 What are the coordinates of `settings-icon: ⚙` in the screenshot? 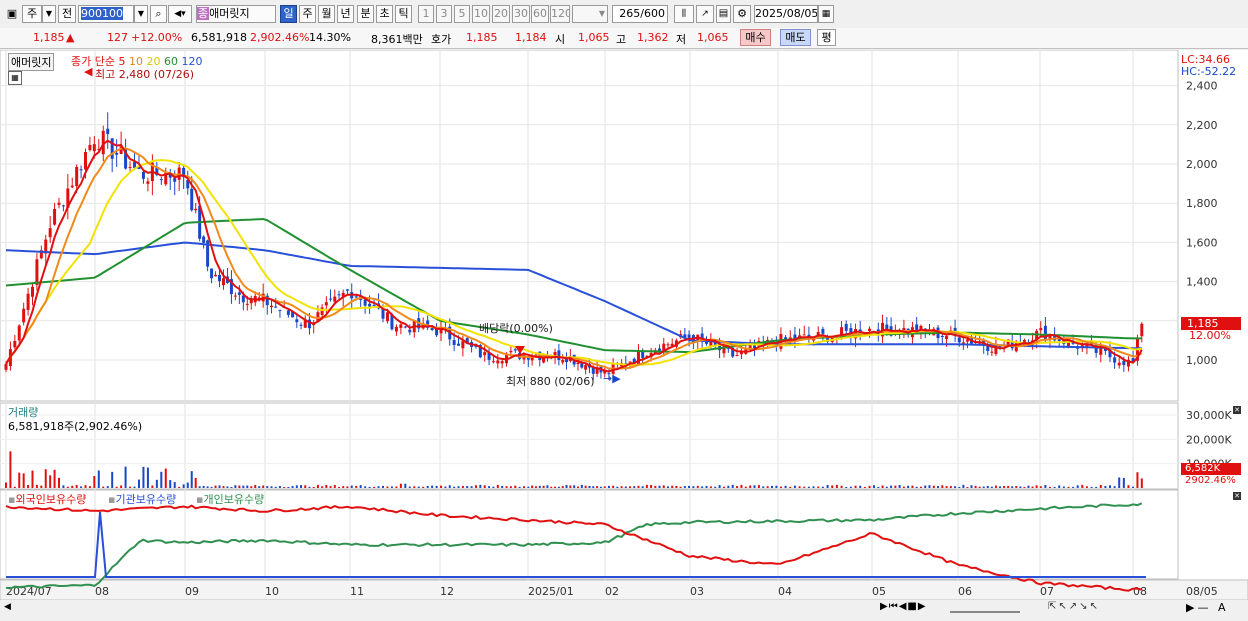 It's located at (742, 14).